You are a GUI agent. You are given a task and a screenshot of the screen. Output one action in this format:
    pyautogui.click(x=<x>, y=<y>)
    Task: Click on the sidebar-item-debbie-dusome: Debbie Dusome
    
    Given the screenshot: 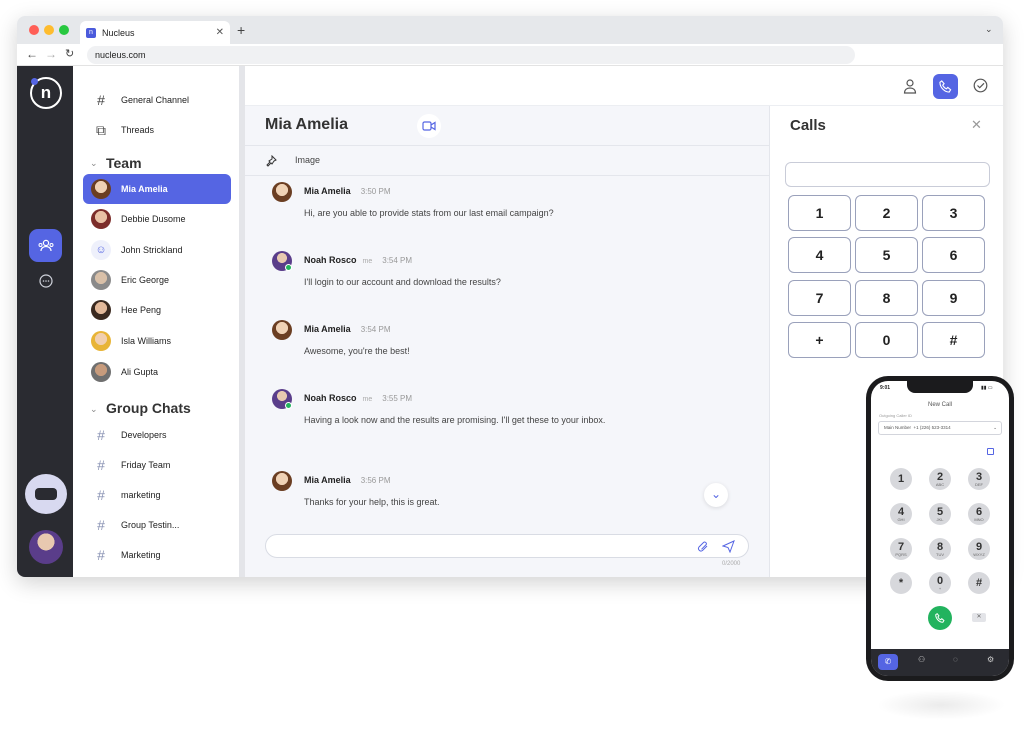 What is the action you would take?
    pyautogui.click(x=157, y=219)
    